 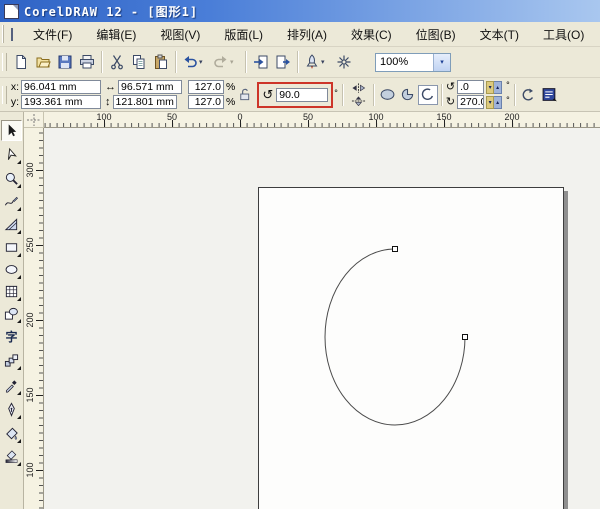 What do you see at coordinates (150, 87) in the screenshot?
I see `object-width-field: 96.571 mm` at bounding box center [150, 87].